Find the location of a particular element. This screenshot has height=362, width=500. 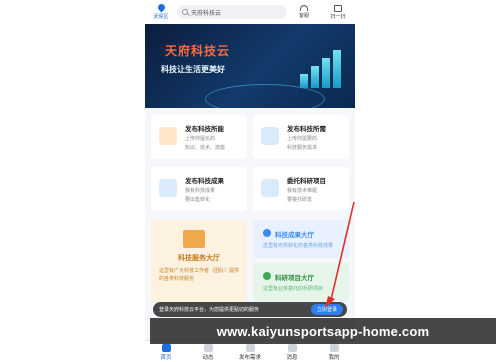

tab-label: 发布需求 is located at coordinates (249, 358).